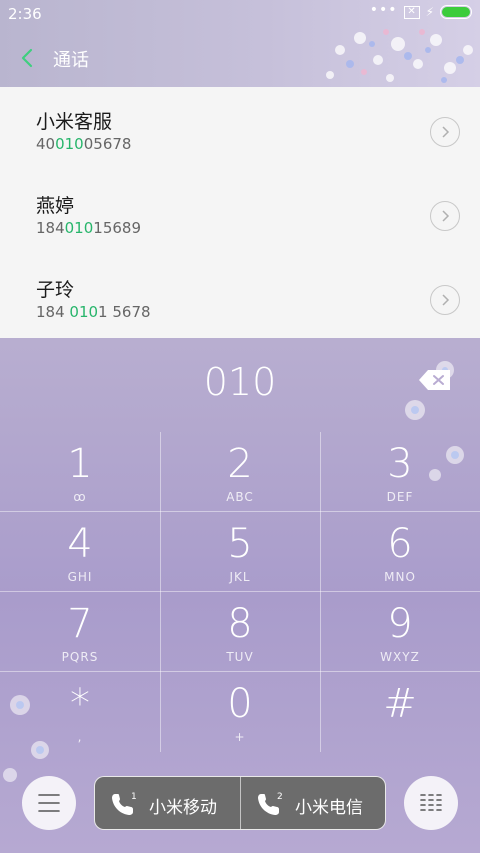 This screenshot has height=853, width=480. Describe the element at coordinates (80, 704) in the screenshot. I see `key-digit: *` at that location.